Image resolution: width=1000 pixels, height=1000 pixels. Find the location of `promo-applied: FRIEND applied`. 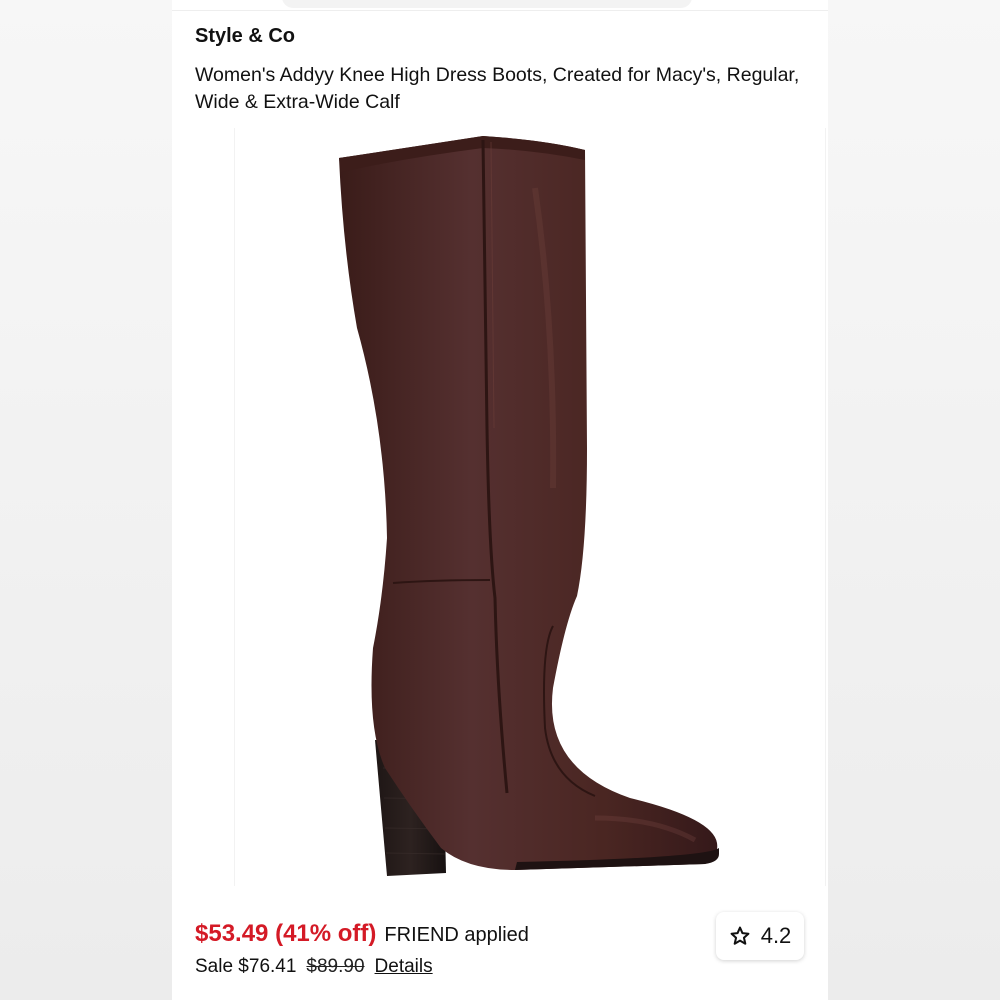

promo-applied: FRIEND applied is located at coordinates (456, 935).